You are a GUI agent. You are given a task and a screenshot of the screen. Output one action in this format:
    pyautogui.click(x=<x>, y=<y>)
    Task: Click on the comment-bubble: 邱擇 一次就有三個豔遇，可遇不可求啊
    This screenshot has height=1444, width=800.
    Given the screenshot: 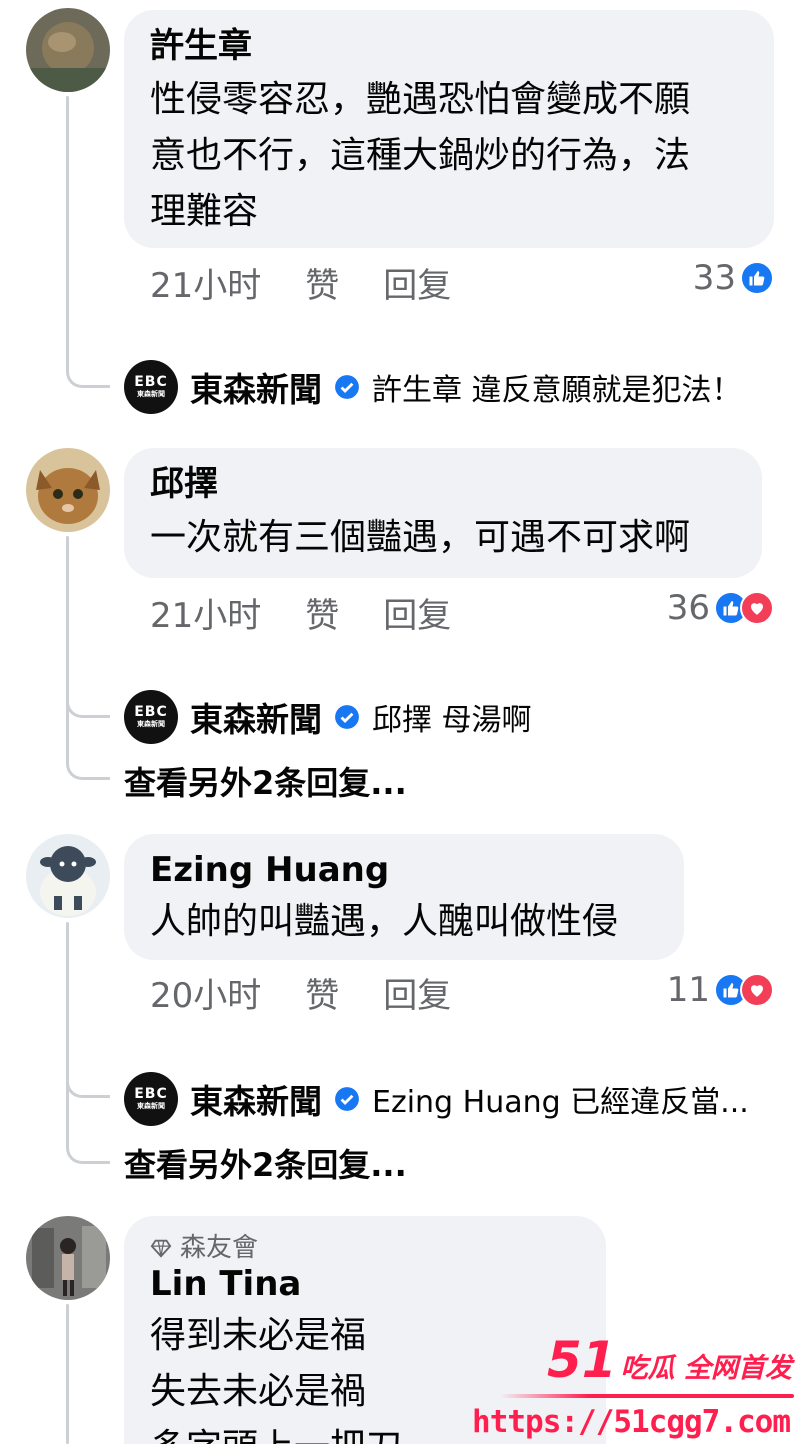 What is the action you would take?
    pyautogui.click(x=443, y=513)
    